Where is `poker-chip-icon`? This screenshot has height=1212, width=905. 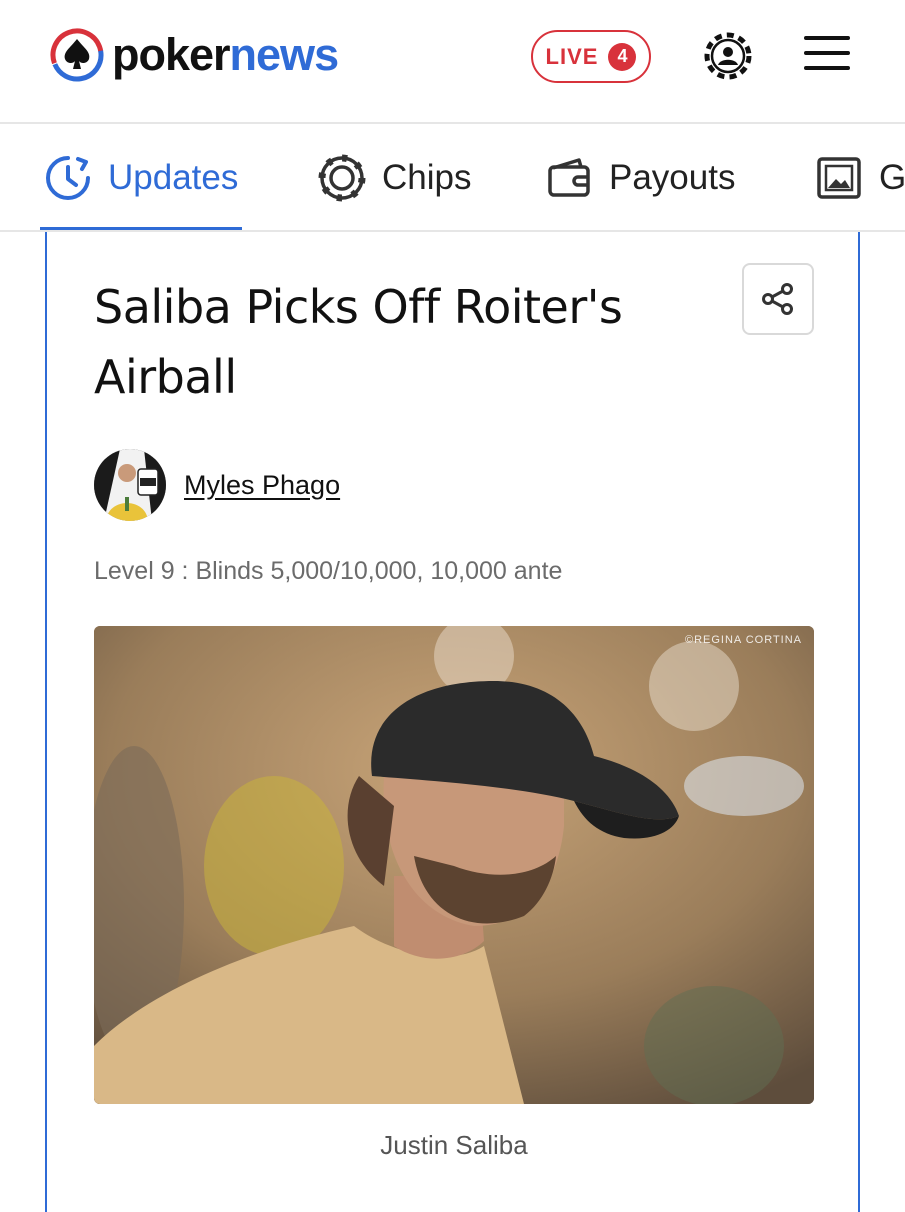
poker-chip-icon is located at coordinates (342, 178).